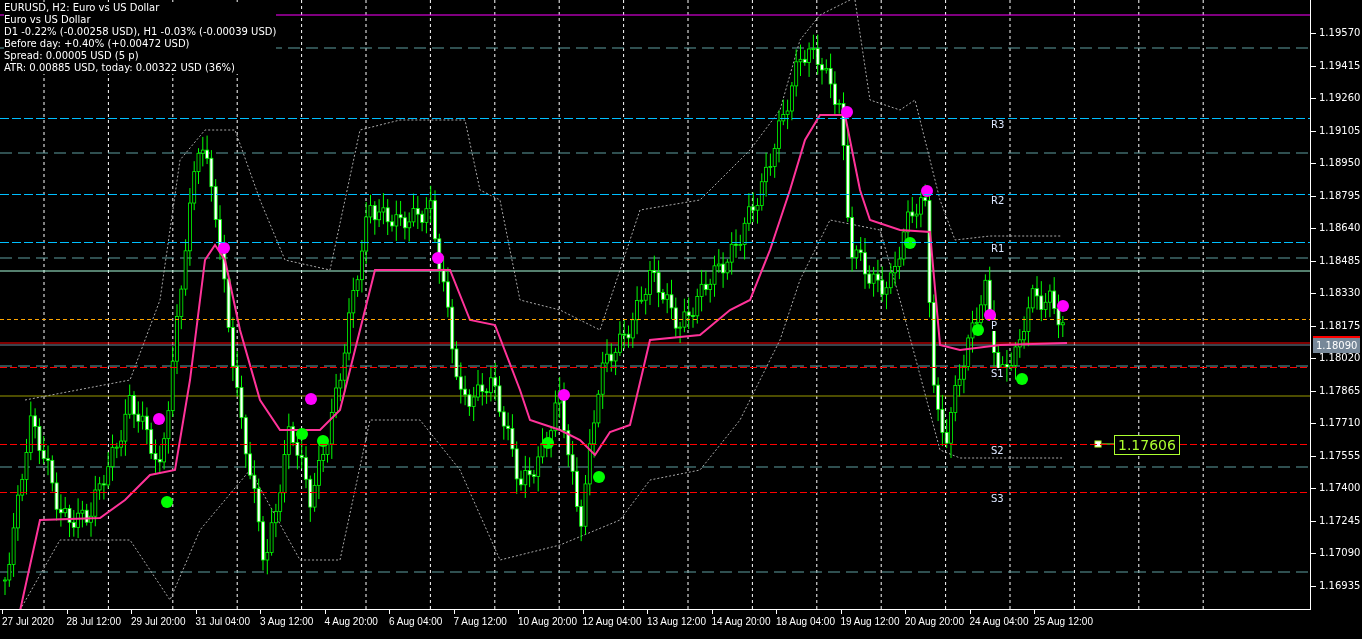  I want to click on time-tick: 12 Aug 04:00, so click(614, 624).